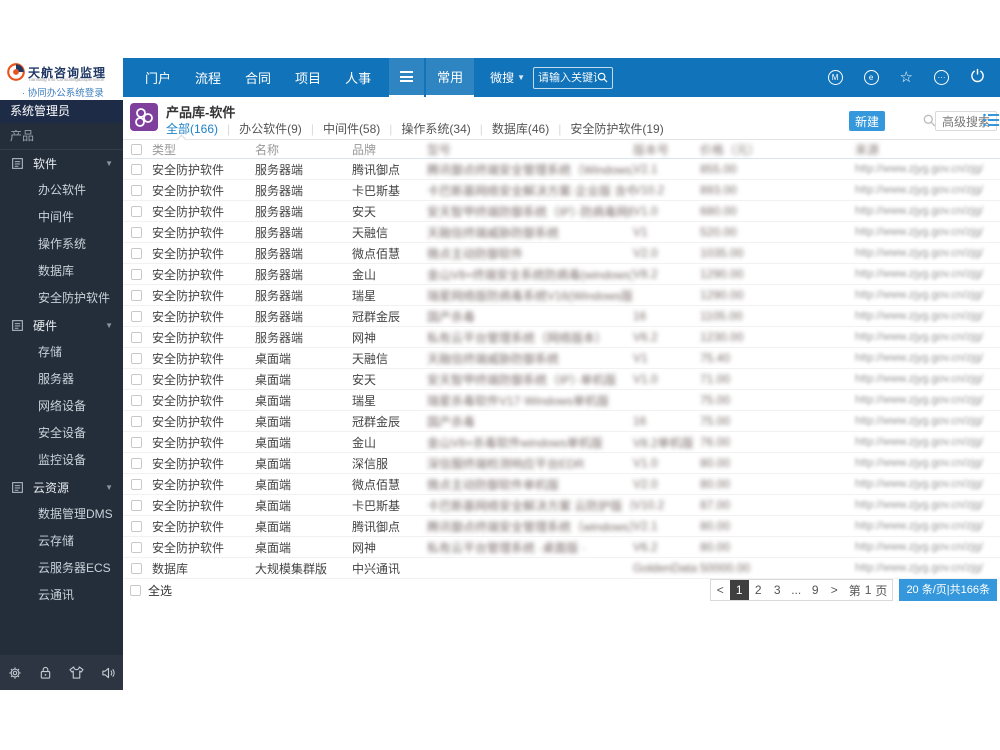 This screenshot has height=750, width=1000. What do you see at coordinates (63, 92) in the screenshot?
I see `oa-login-link: · 协同办公系统登录` at bounding box center [63, 92].